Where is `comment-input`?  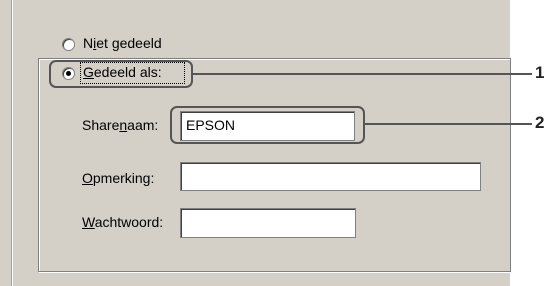 comment-input is located at coordinates (330, 176).